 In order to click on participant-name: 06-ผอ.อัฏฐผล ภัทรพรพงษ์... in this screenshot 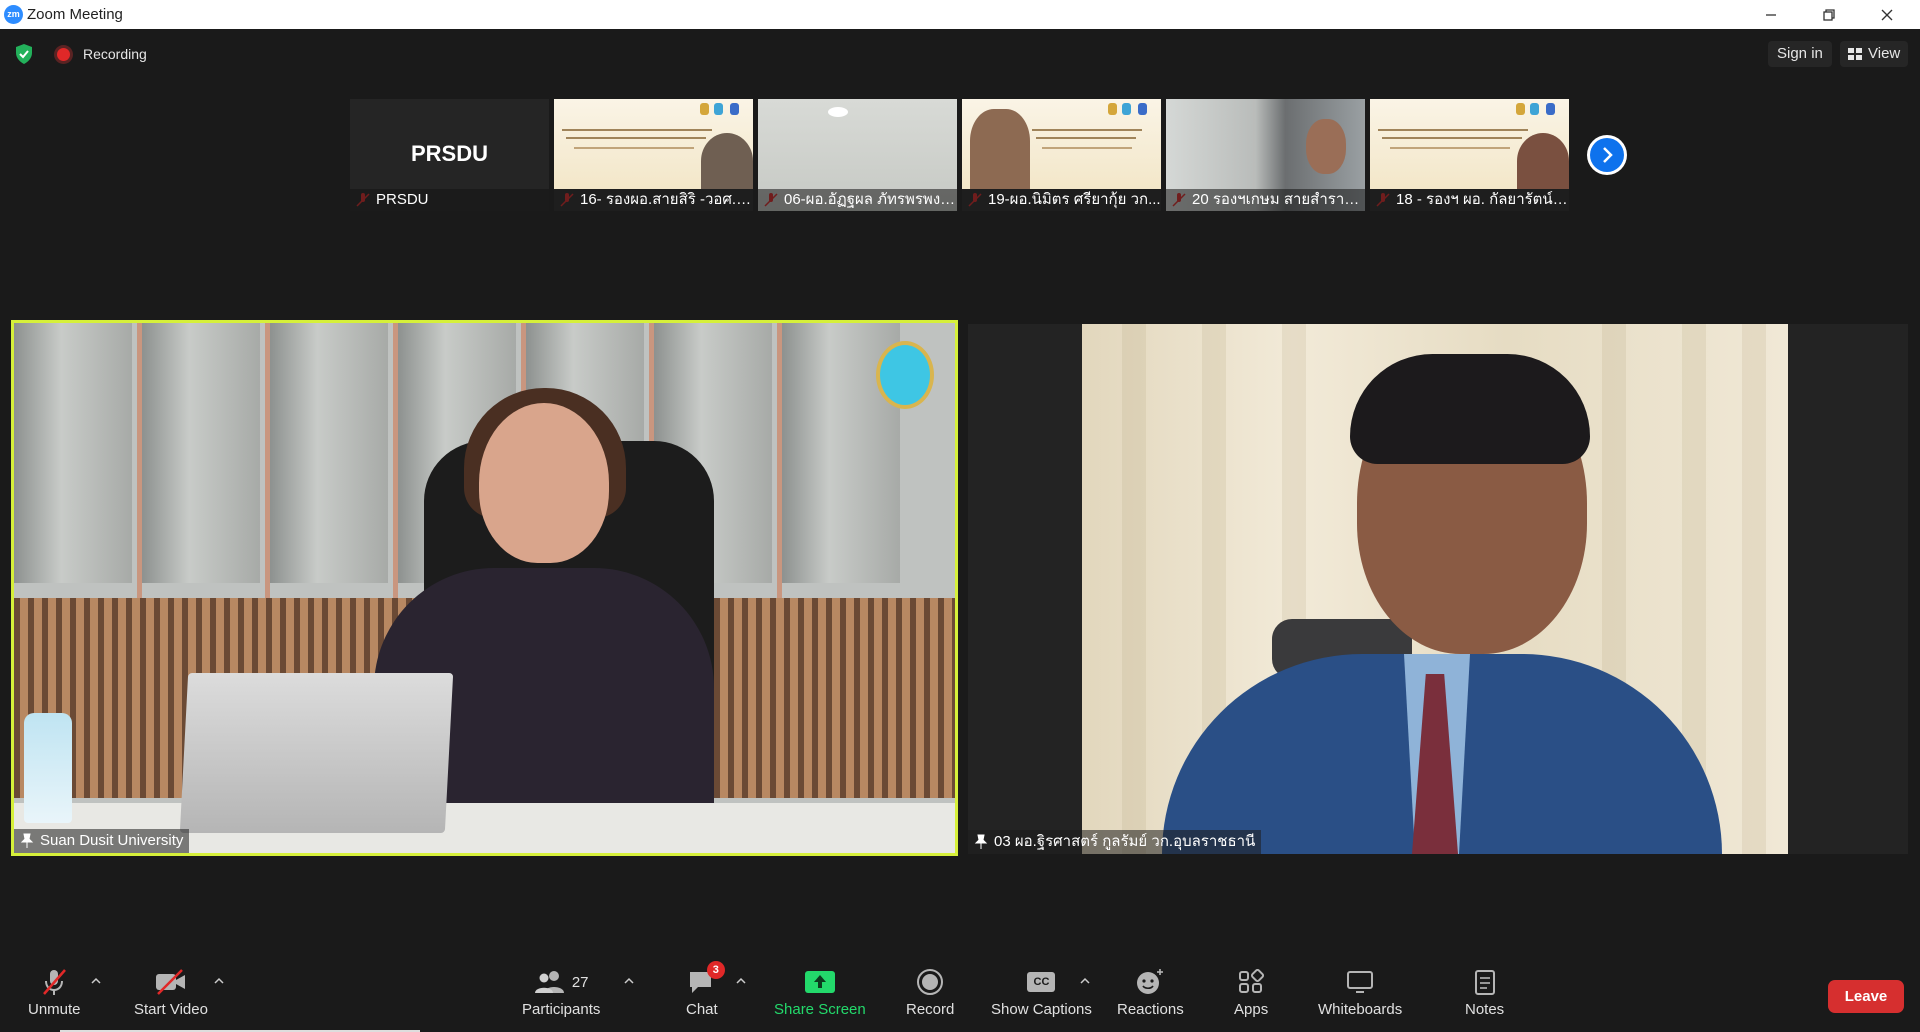, I will do `click(857, 200)`.